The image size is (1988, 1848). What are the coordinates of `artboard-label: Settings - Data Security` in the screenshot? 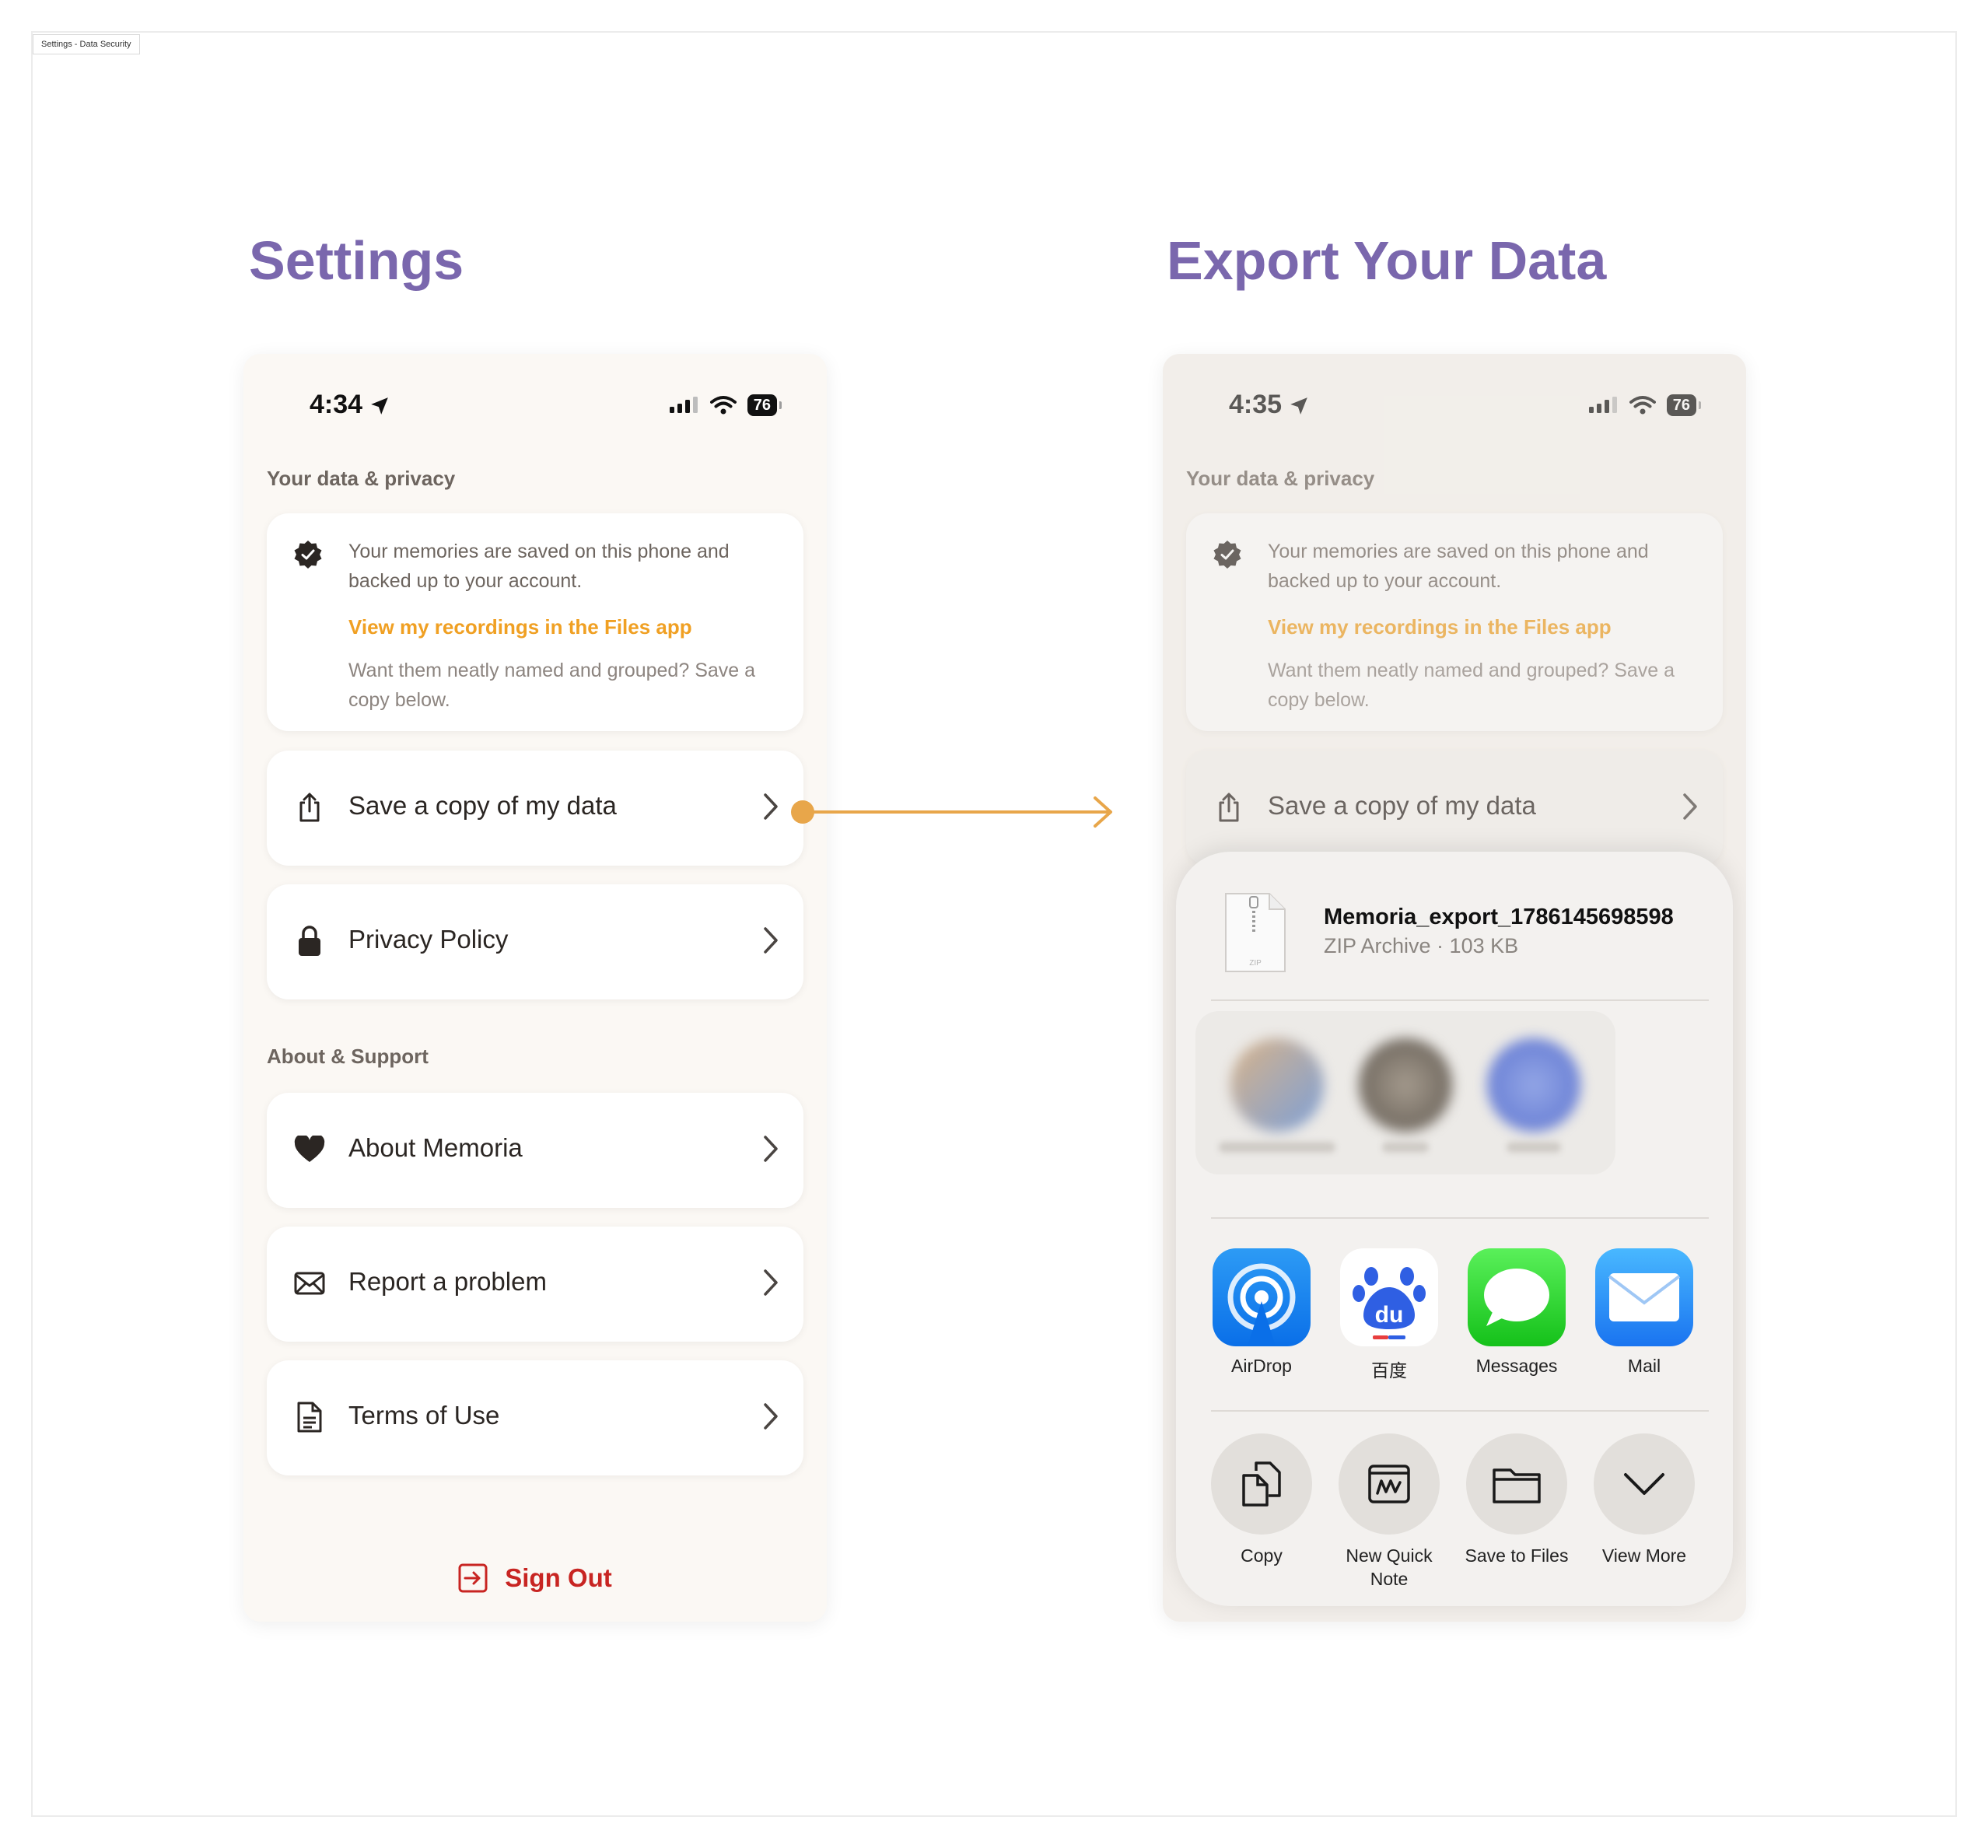 It's located at (87, 44).